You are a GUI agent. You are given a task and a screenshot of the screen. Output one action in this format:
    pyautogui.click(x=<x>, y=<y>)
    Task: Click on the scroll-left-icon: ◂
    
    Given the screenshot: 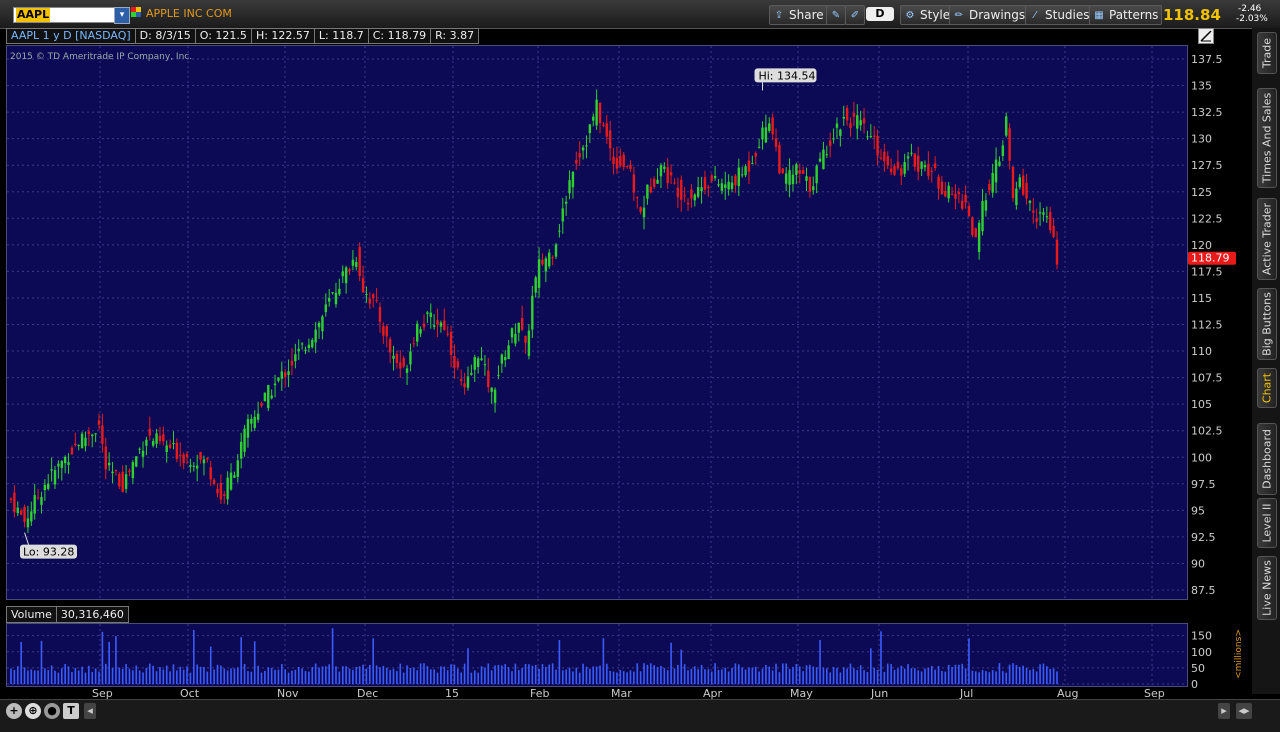 What is the action you would take?
    pyautogui.click(x=90, y=711)
    